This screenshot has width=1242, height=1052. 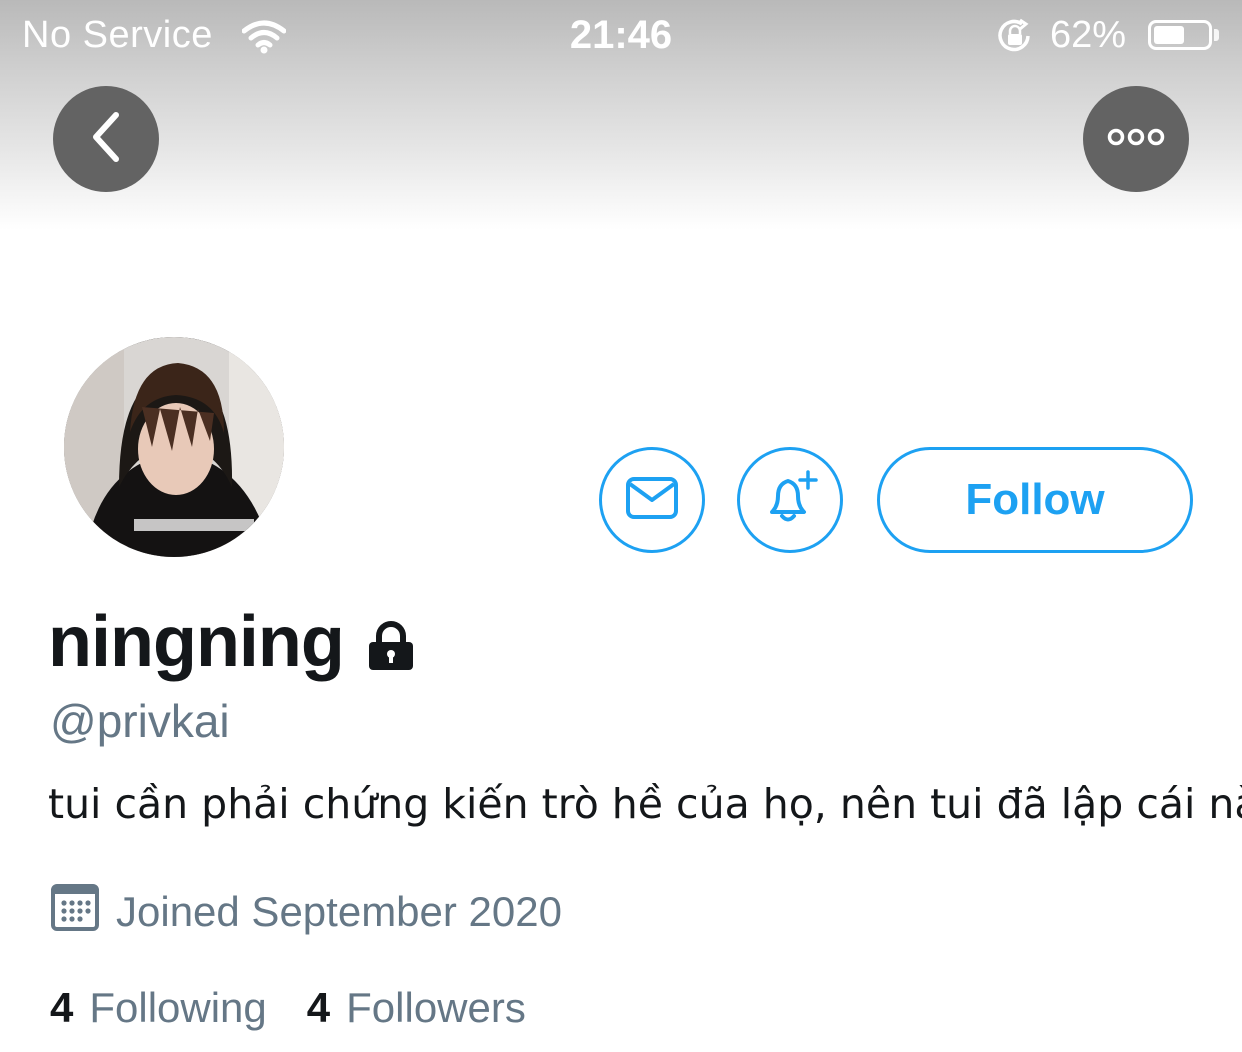 I want to click on message-button, so click(x=652, y=500).